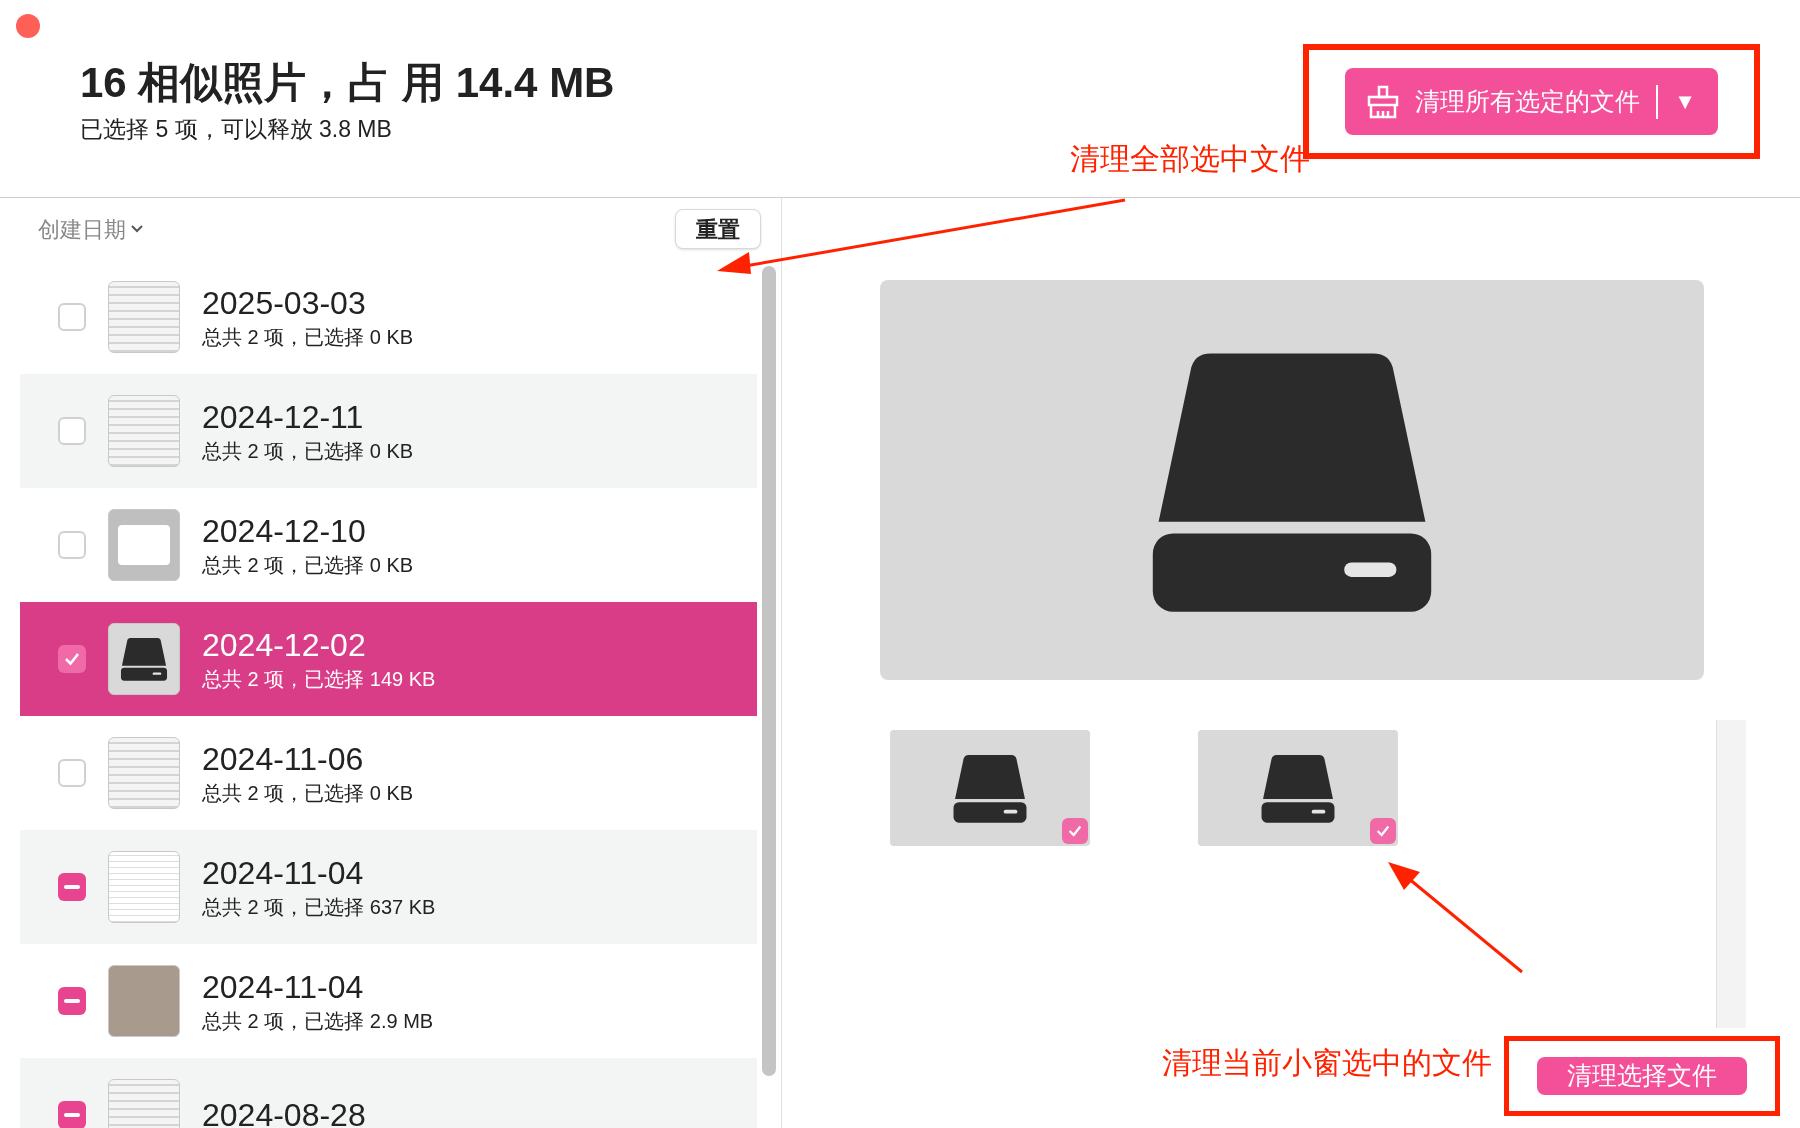 This screenshot has width=1800, height=1128. What do you see at coordinates (388, 887) in the screenshot?
I see `date-group-row: 2024-11-04 总共 2 项，已选择 637 KB` at bounding box center [388, 887].